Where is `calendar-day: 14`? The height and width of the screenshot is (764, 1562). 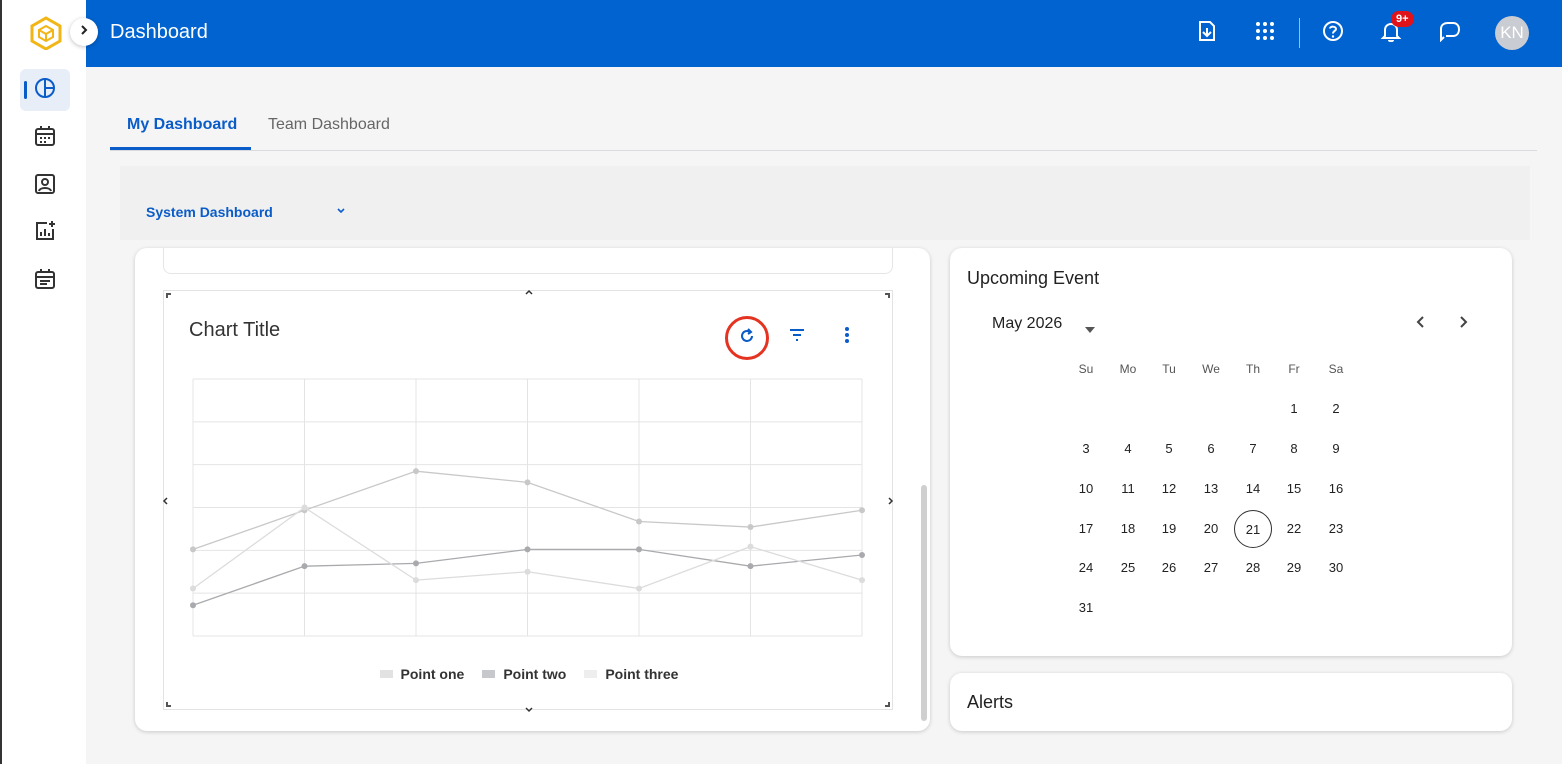
calendar-day: 14 is located at coordinates (1253, 489).